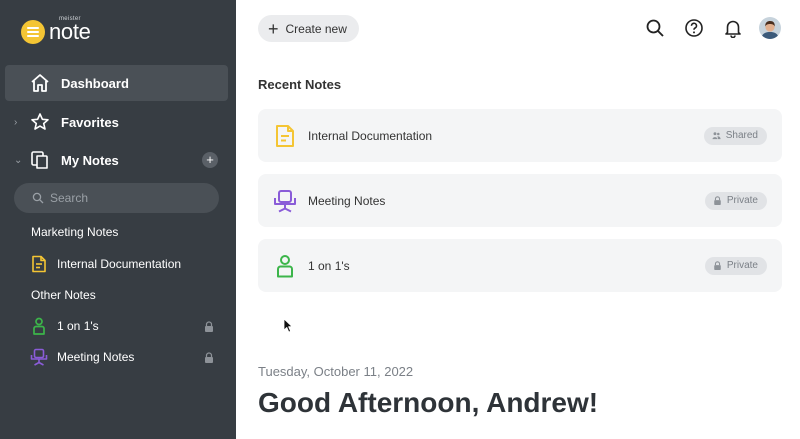  Describe the element at coordinates (300, 84) in the screenshot. I see `recent-notes-title: Recent Notes` at that location.